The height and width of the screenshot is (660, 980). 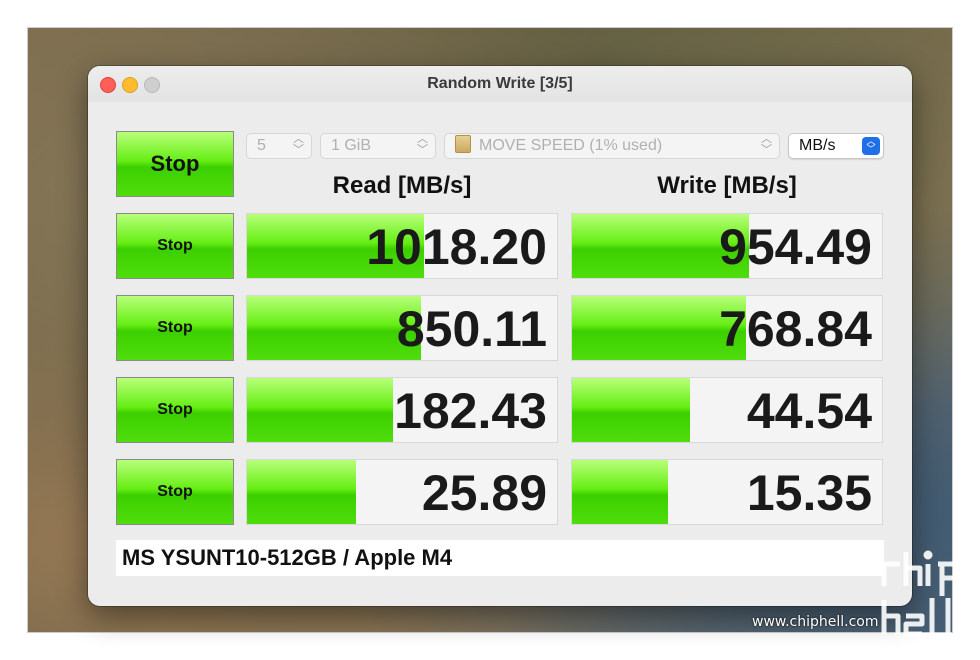 What do you see at coordinates (809, 411) in the screenshot?
I see `write-value-row-3: 44.54` at bounding box center [809, 411].